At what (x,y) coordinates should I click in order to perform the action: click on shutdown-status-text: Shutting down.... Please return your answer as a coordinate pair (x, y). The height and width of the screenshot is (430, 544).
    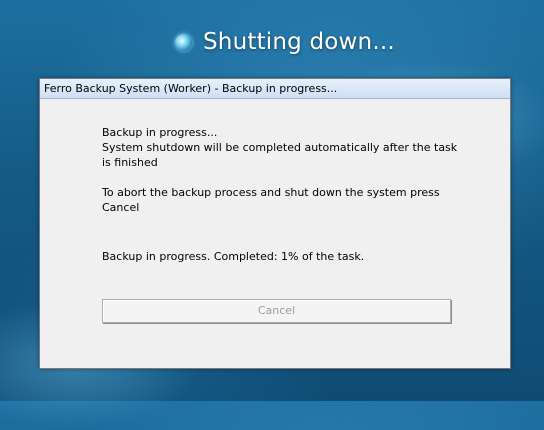
    Looking at the image, I should click on (299, 42).